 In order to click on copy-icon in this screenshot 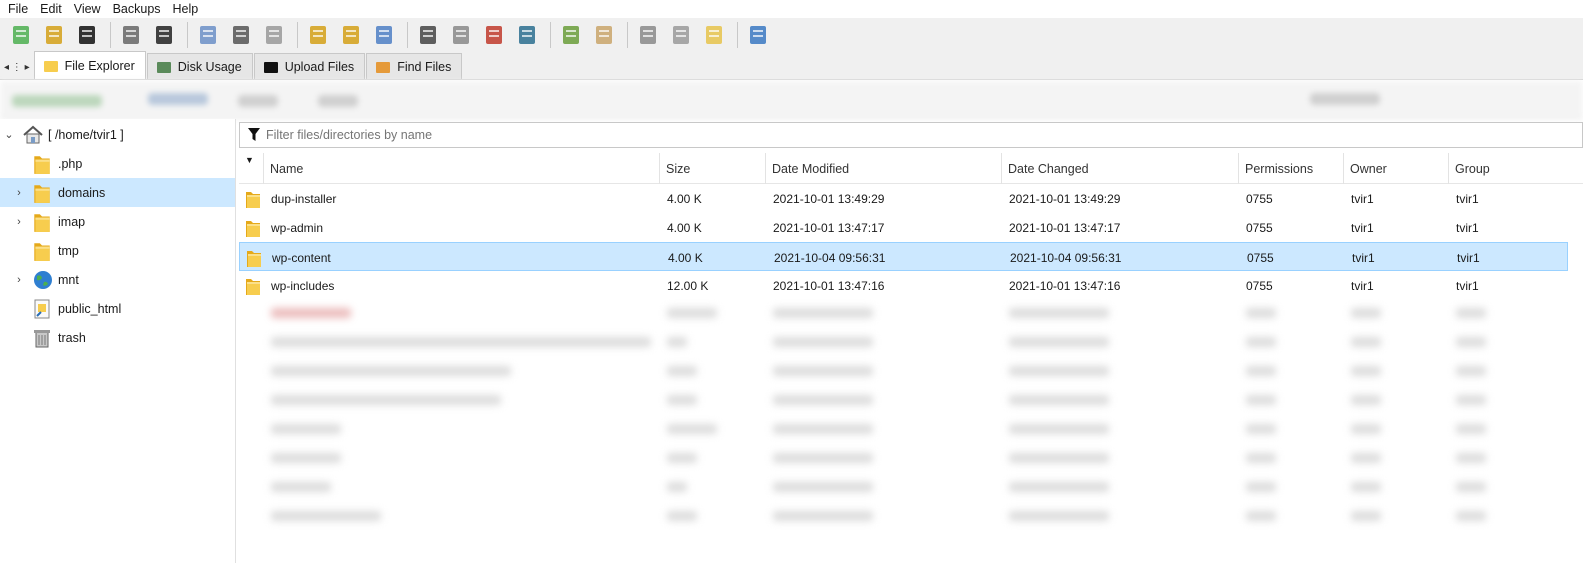, I will do `click(208, 35)`.